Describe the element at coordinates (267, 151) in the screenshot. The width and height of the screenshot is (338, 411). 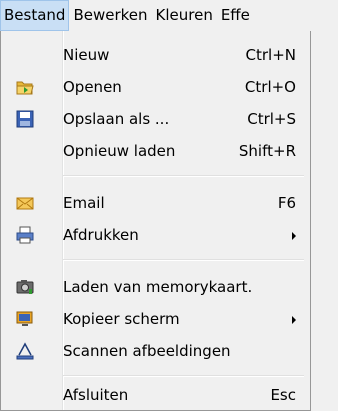
I see `menu-item-shortcut: Shift+R` at that location.